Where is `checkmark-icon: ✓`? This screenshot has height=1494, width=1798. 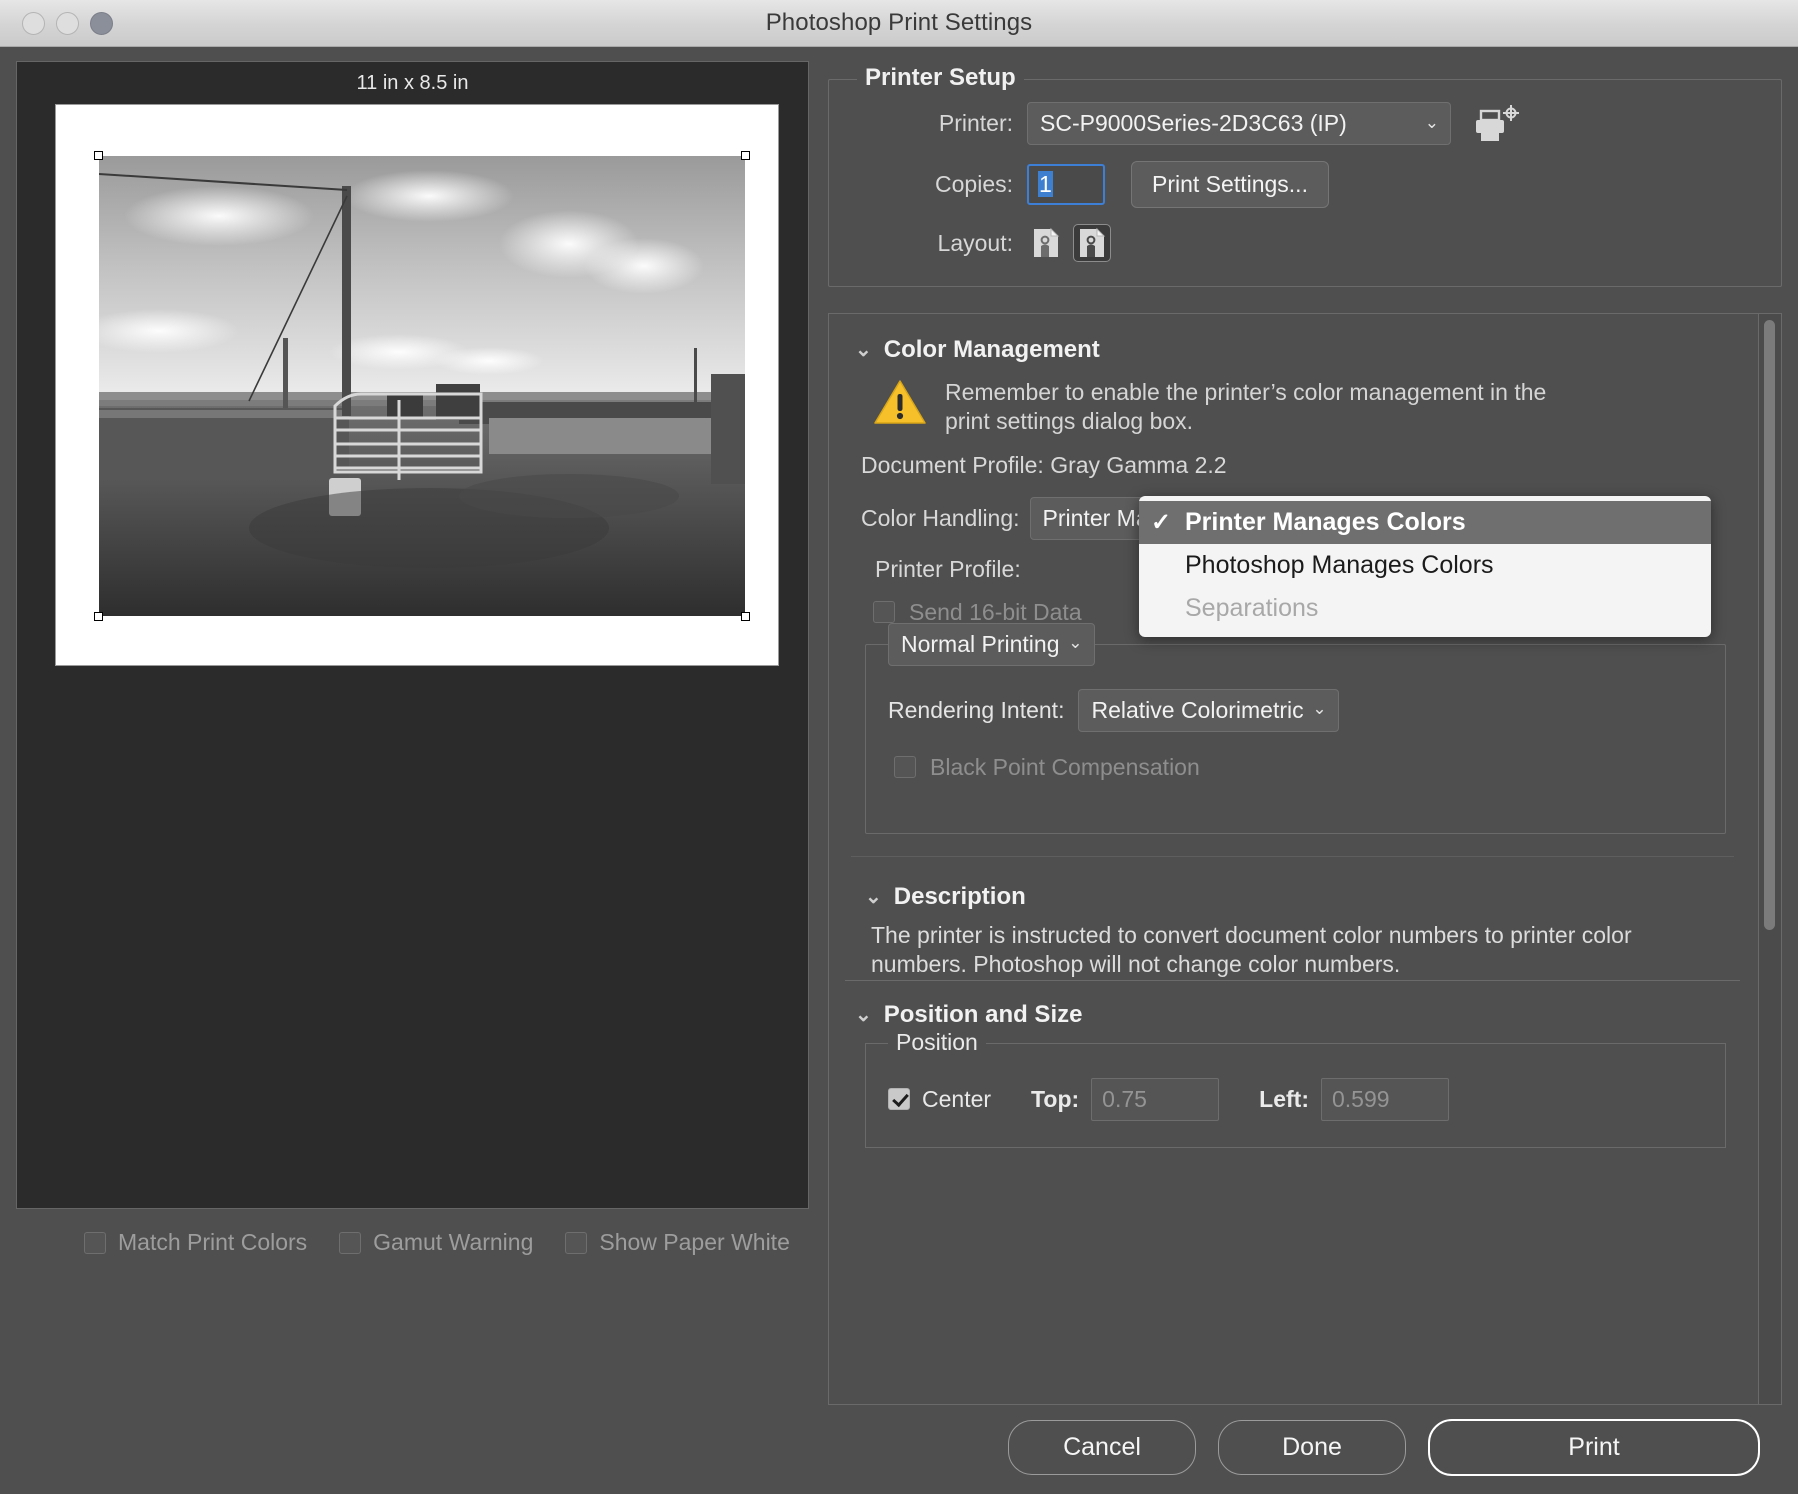 checkmark-icon: ✓ is located at coordinates (1161, 522).